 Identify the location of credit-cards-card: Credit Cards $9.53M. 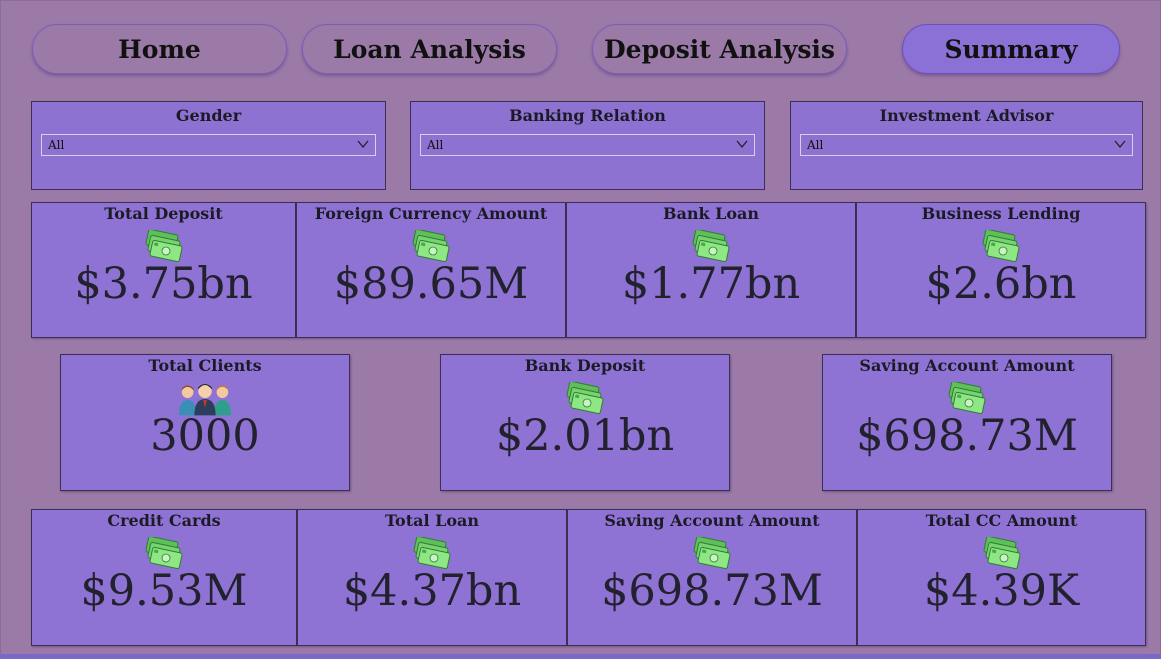
(164, 577).